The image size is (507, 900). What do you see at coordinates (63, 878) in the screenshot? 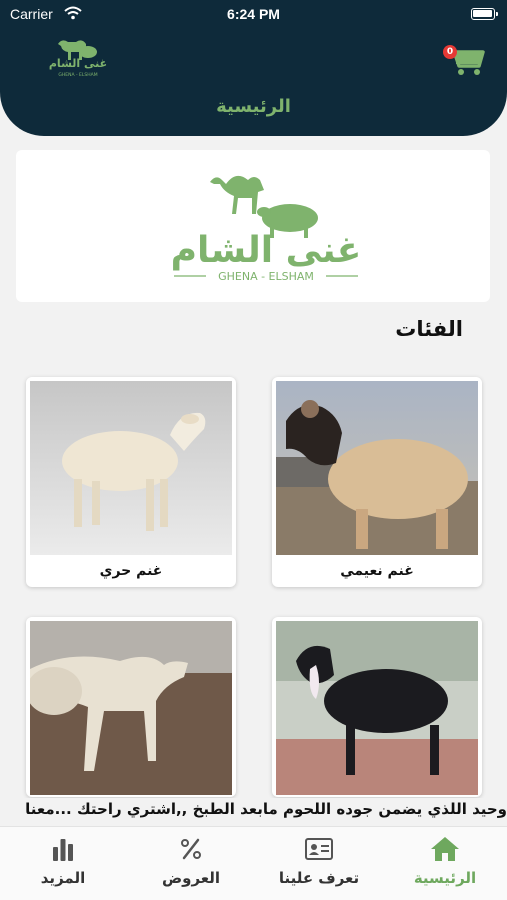
I see `tab-label: المزيد` at bounding box center [63, 878].